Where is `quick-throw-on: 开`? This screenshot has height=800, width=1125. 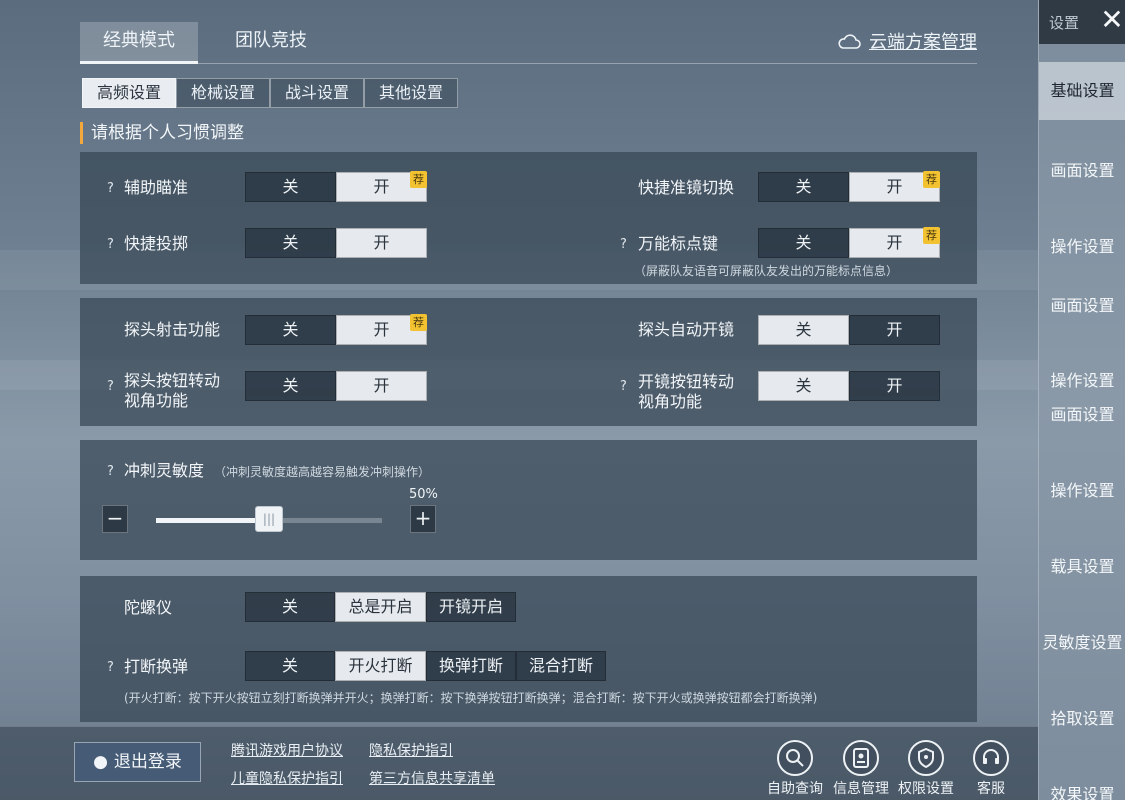 quick-throw-on: 开 is located at coordinates (381, 243).